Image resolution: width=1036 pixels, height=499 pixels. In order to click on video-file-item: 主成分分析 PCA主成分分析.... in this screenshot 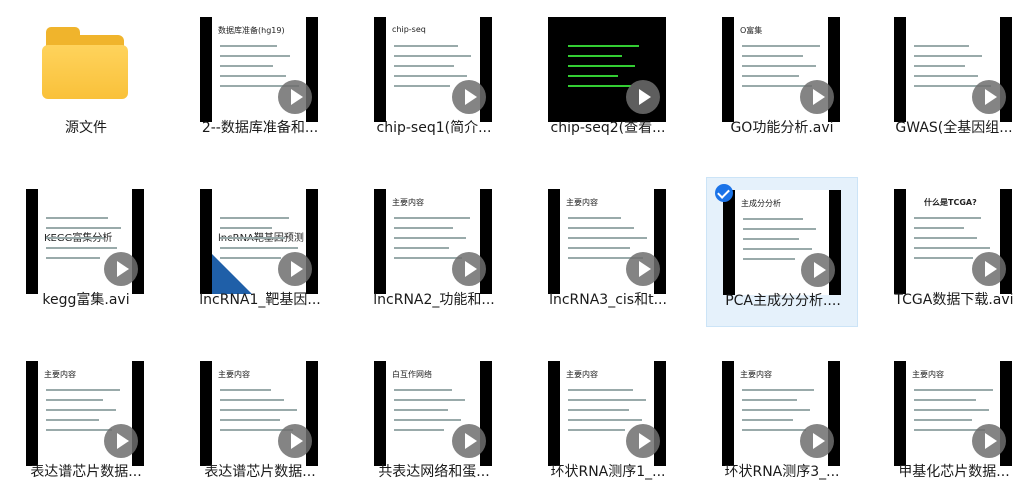, I will do `click(782, 252)`.